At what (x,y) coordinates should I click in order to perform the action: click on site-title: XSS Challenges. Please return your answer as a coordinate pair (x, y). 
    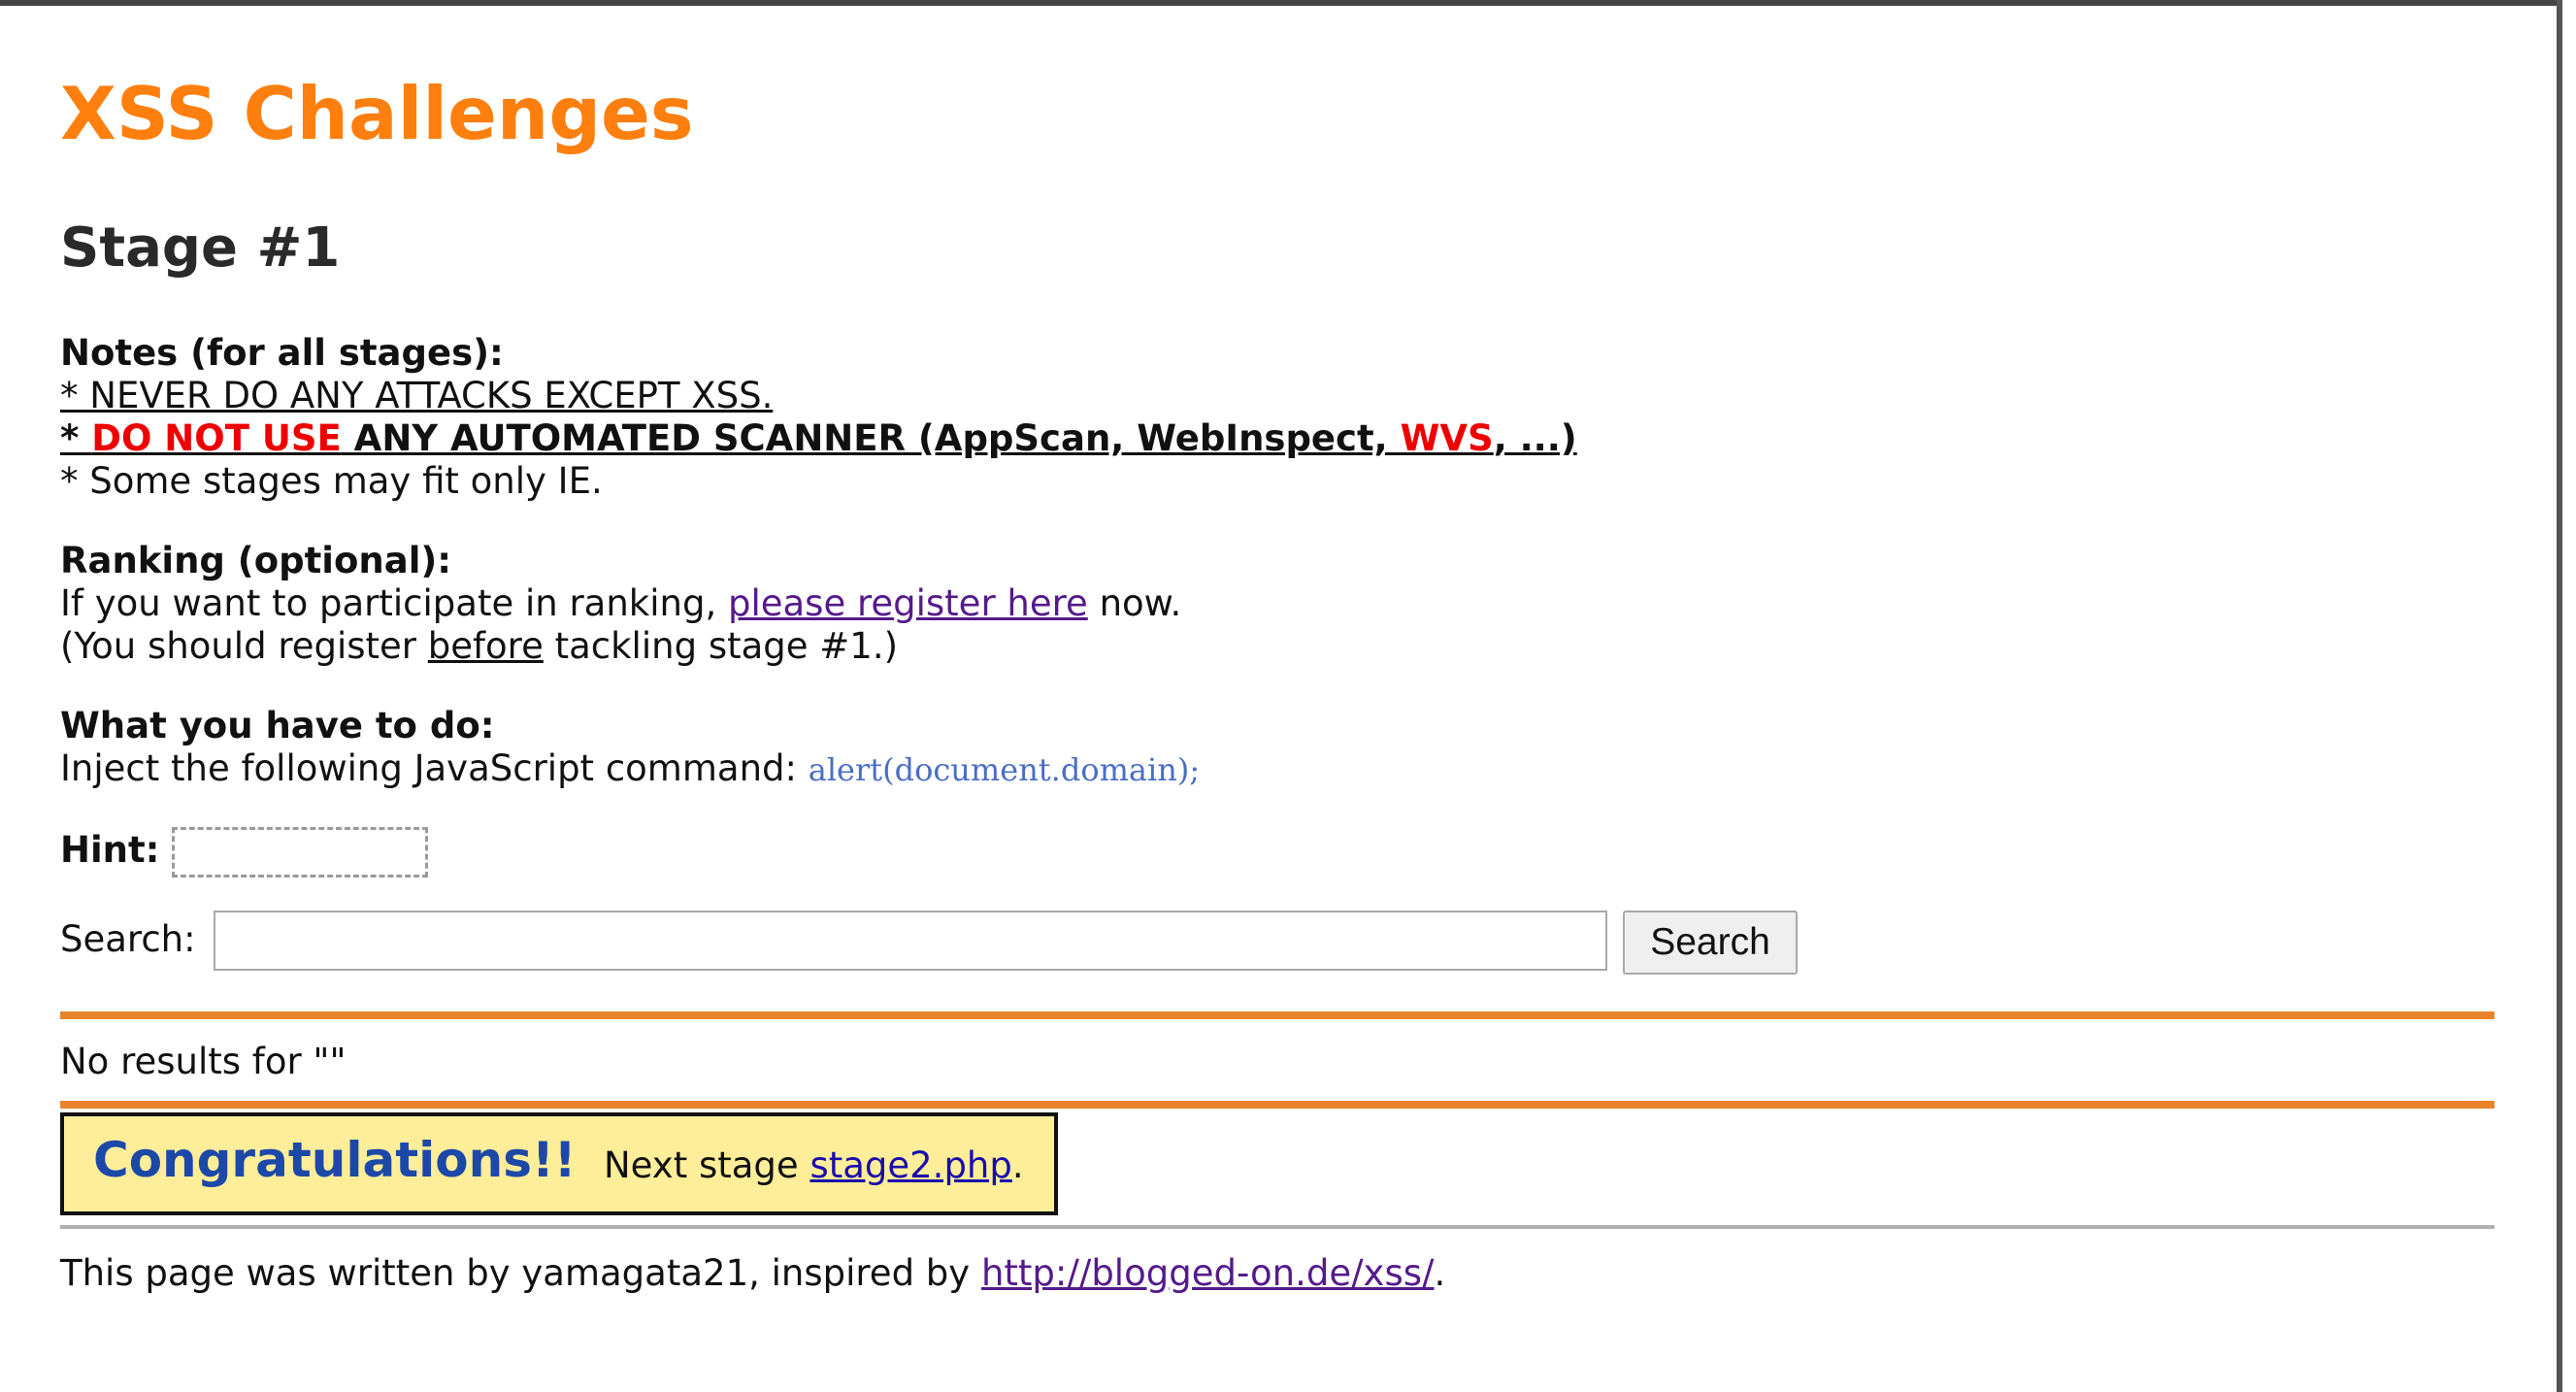
    Looking at the image, I should click on (377, 113).